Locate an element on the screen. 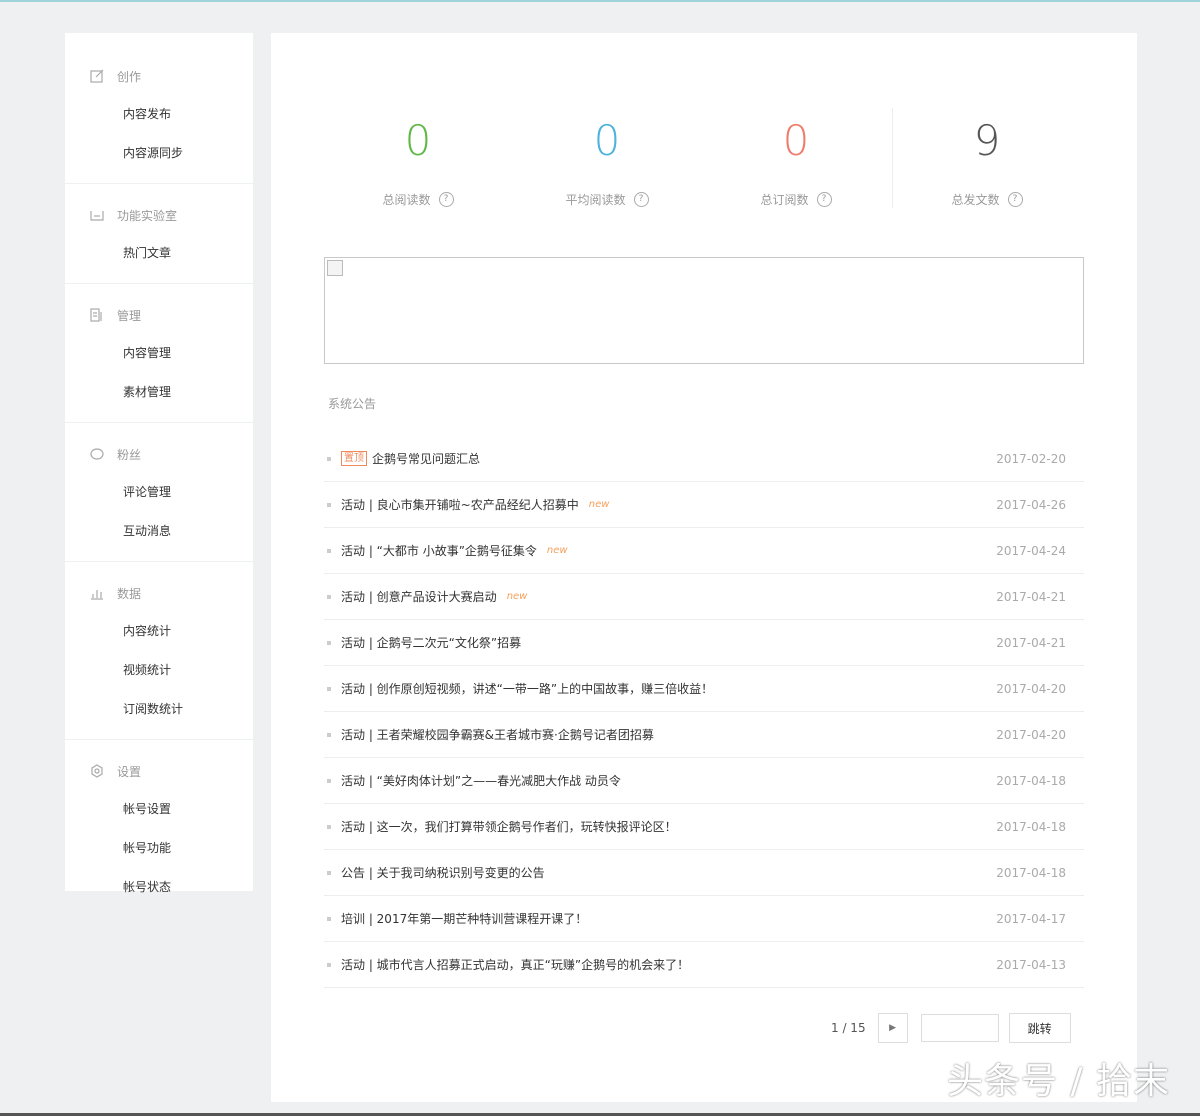  sidebar-item: 内容管理 is located at coordinates (159, 353).